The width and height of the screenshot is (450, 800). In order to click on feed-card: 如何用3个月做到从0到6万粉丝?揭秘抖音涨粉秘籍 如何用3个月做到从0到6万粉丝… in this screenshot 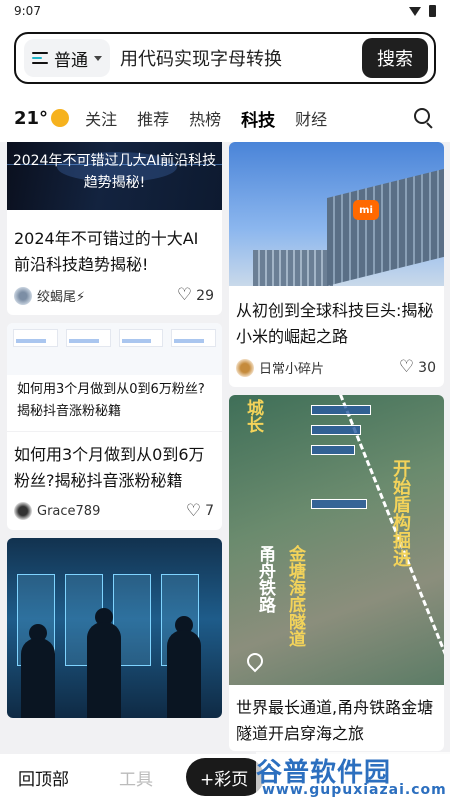, I will do `click(114, 426)`.